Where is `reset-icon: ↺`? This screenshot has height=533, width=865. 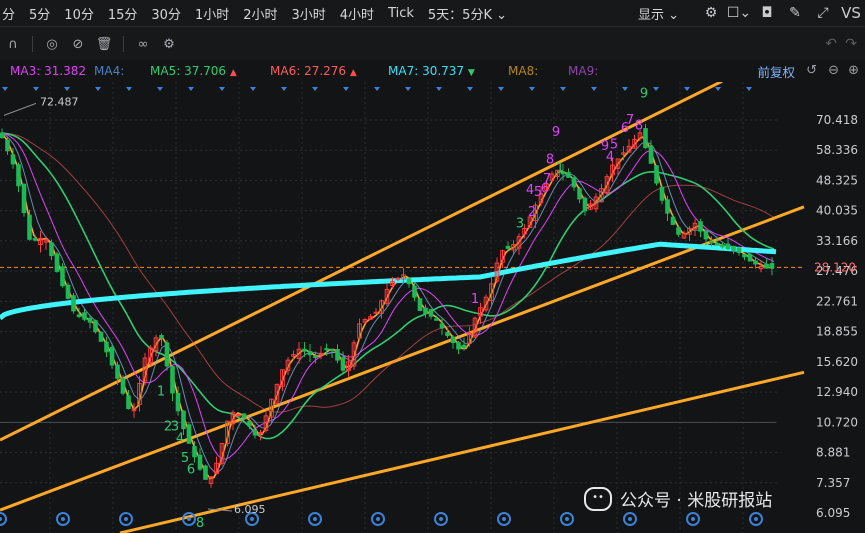 reset-icon: ↺ is located at coordinates (811, 70).